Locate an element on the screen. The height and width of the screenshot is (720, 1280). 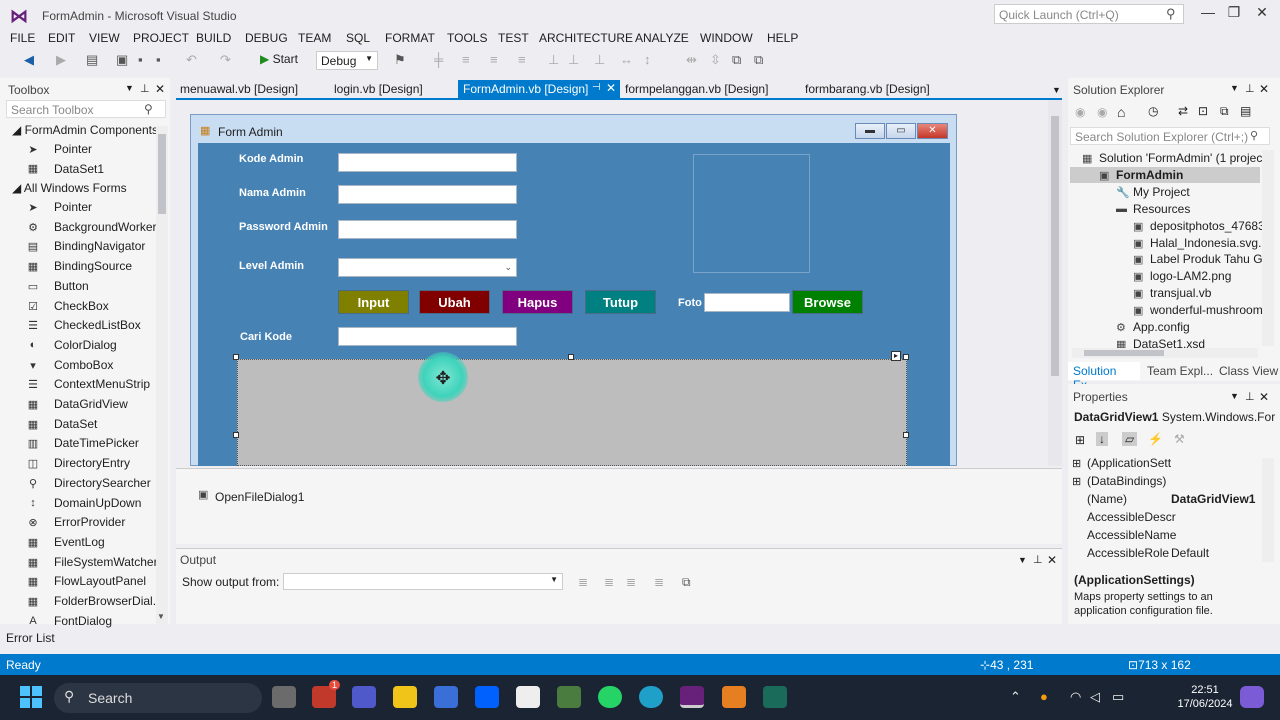
battery-icon: ▭ is located at coordinates (1118, 697).